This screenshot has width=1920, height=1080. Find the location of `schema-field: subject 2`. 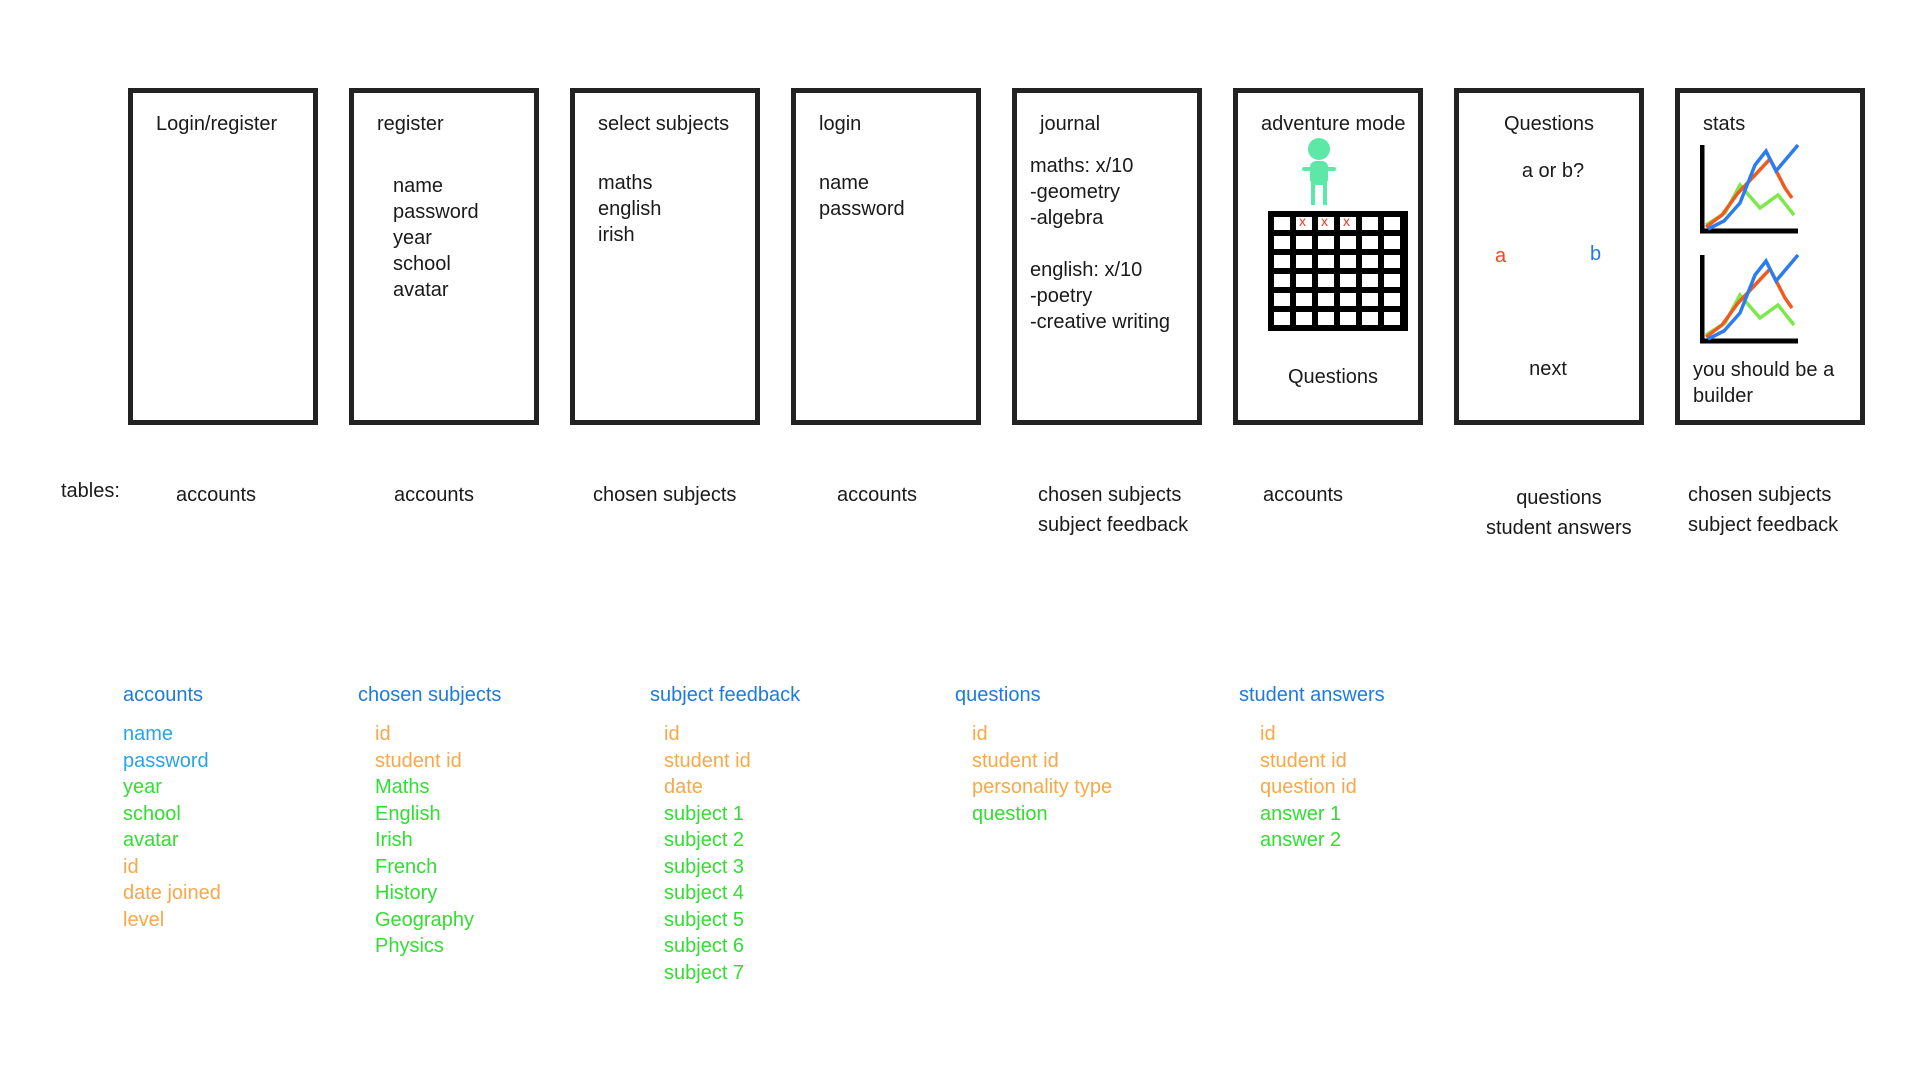

schema-field: subject 2 is located at coordinates (704, 840).